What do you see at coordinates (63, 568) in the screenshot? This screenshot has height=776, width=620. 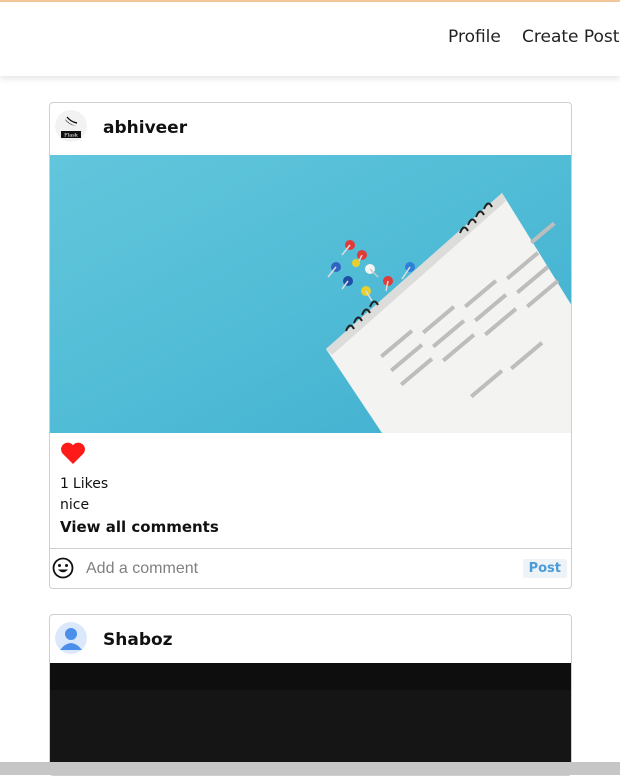 I see `emoji-smiley-icon` at bounding box center [63, 568].